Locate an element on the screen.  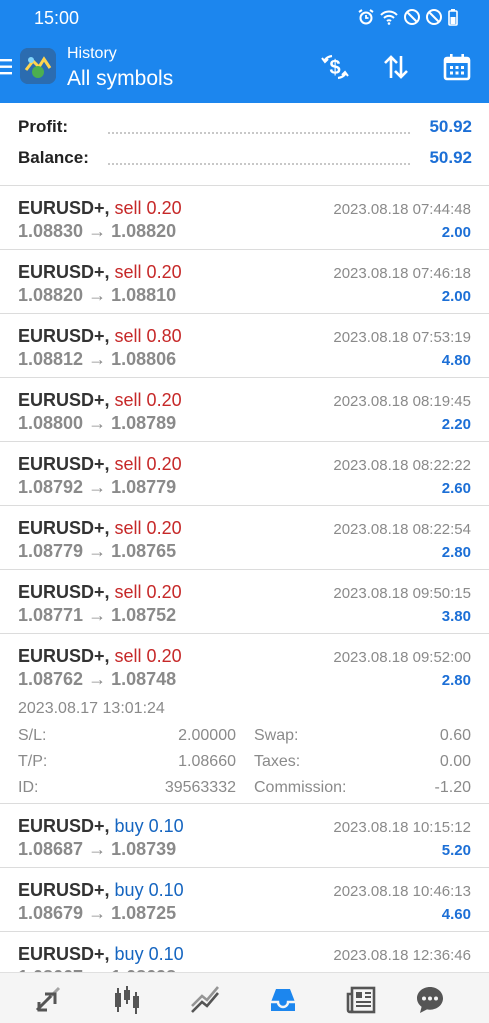
currency-exchange-button: $ is located at coordinates (335, 67).